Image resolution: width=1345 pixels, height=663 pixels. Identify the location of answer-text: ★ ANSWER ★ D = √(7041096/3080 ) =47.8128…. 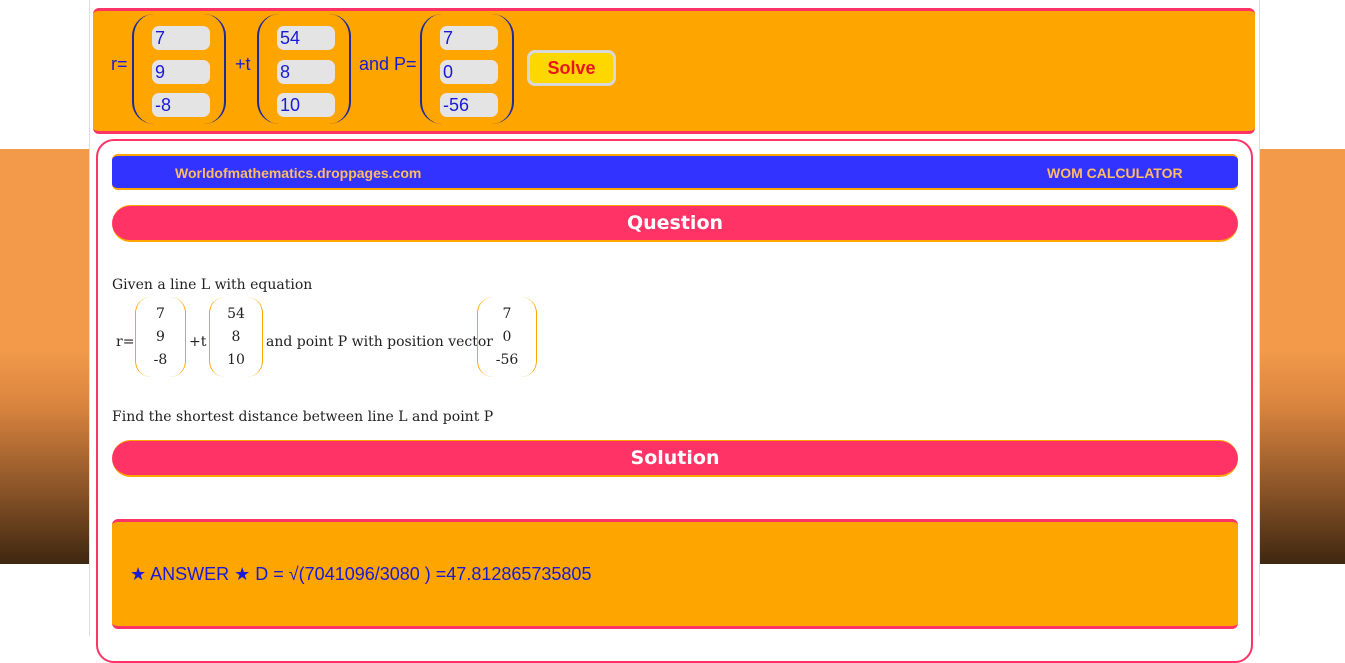
(361, 574).